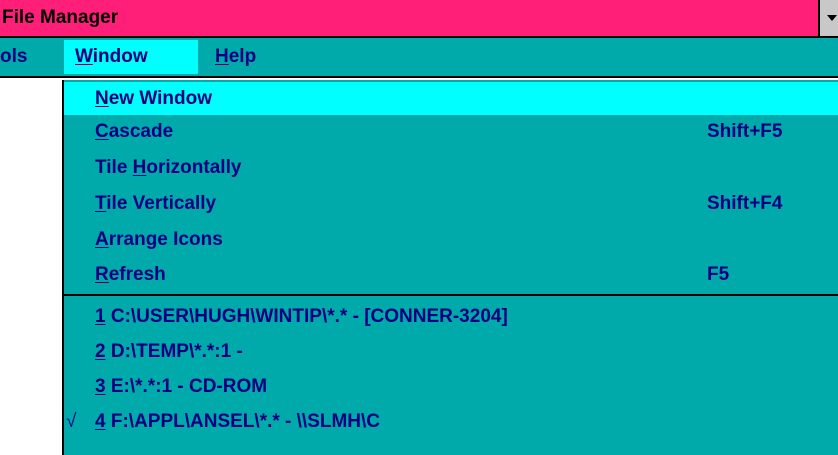 The height and width of the screenshot is (455, 838). What do you see at coordinates (235, 57) in the screenshot?
I see `menu-help: Help` at bounding box center [235, 57].